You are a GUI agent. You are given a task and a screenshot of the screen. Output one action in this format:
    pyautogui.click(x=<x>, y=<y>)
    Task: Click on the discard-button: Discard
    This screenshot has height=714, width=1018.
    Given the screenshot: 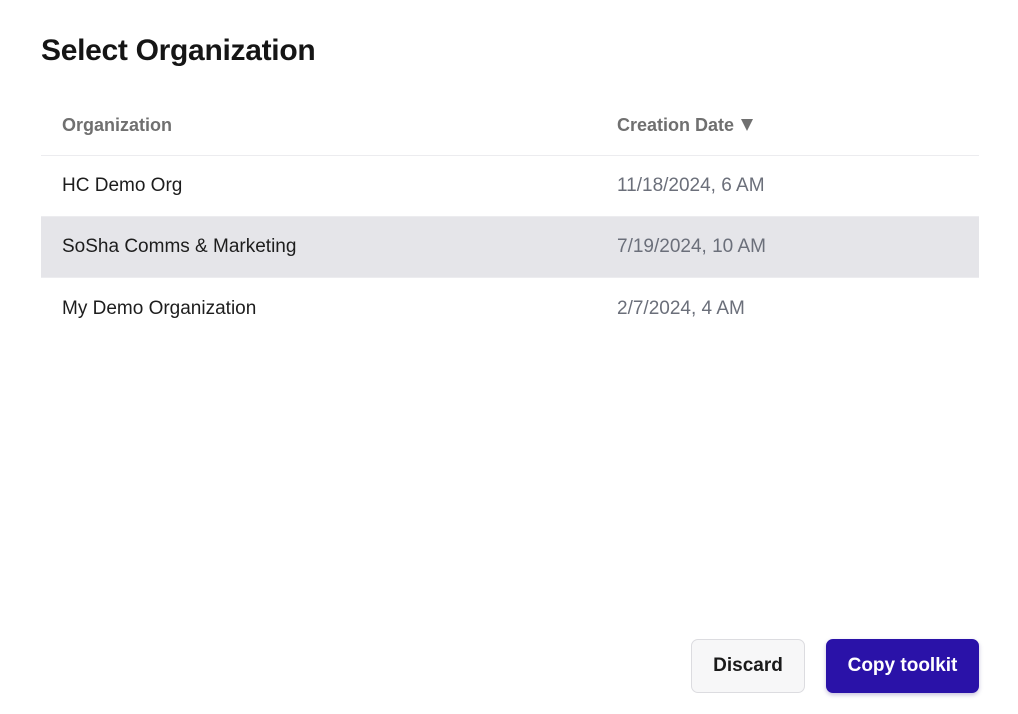 What is the action you would take?
    pyautogui.click(x=748, y=666)
    